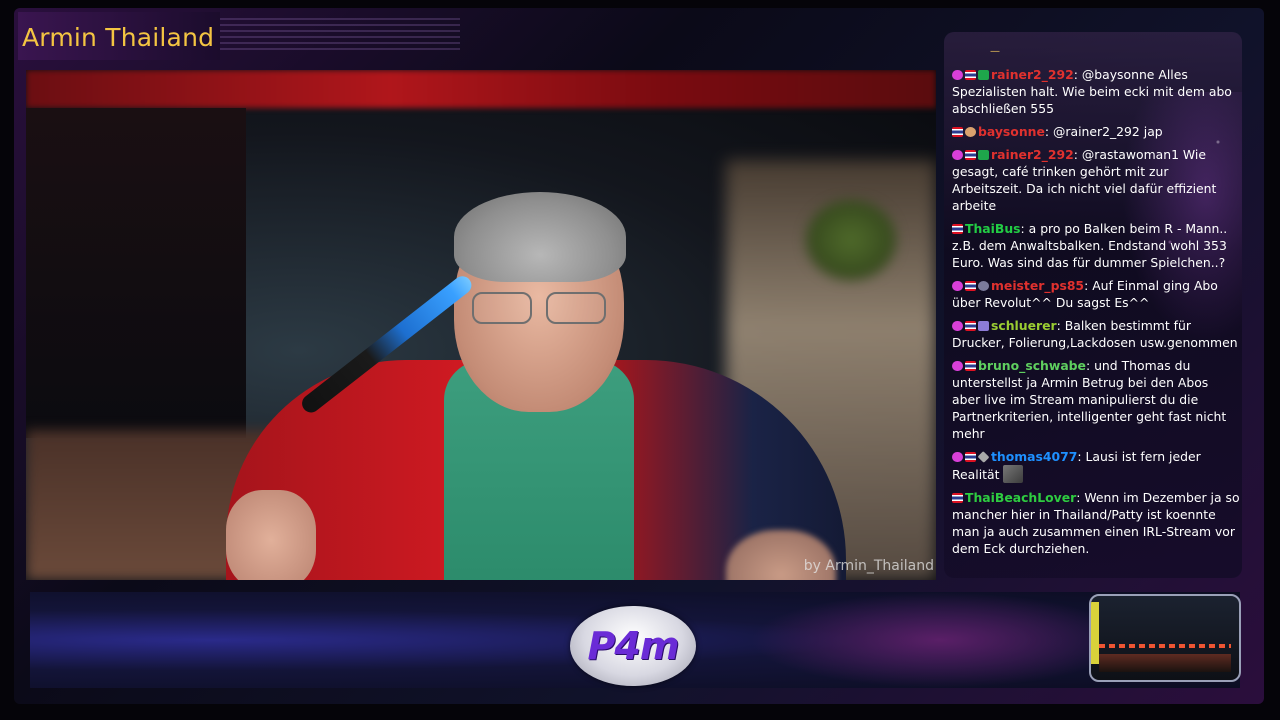 This screenshot has height=720, width=1280. Describe the element at coordinates (576, 308) in the screenshot. I see `glasses-lens-right` at that location.